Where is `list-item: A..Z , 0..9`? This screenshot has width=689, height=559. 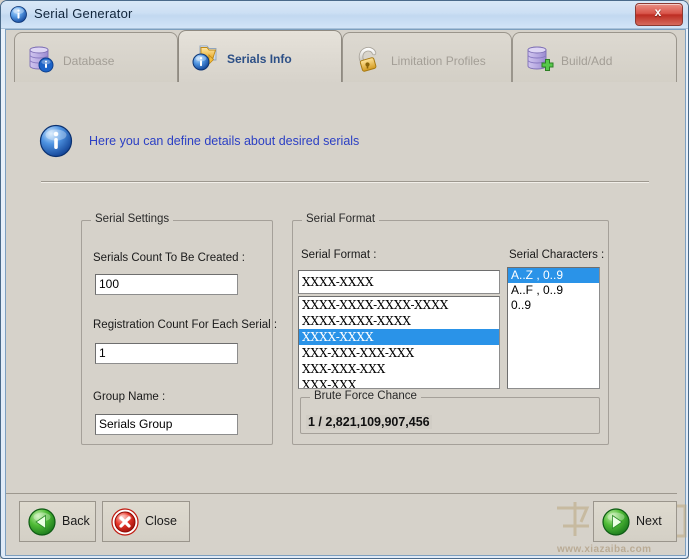
list-item: A..Z , 0..9 is located at coordinates (553, 275).